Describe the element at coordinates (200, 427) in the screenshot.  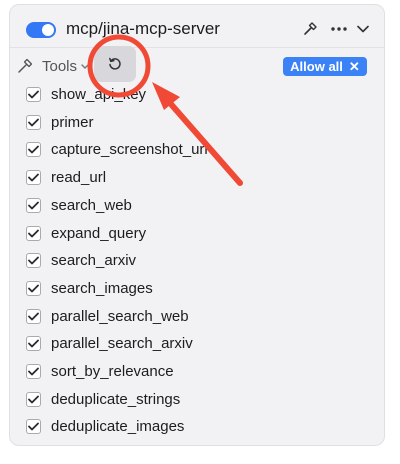
I see `tool-row: deduplicate_images` at that location.